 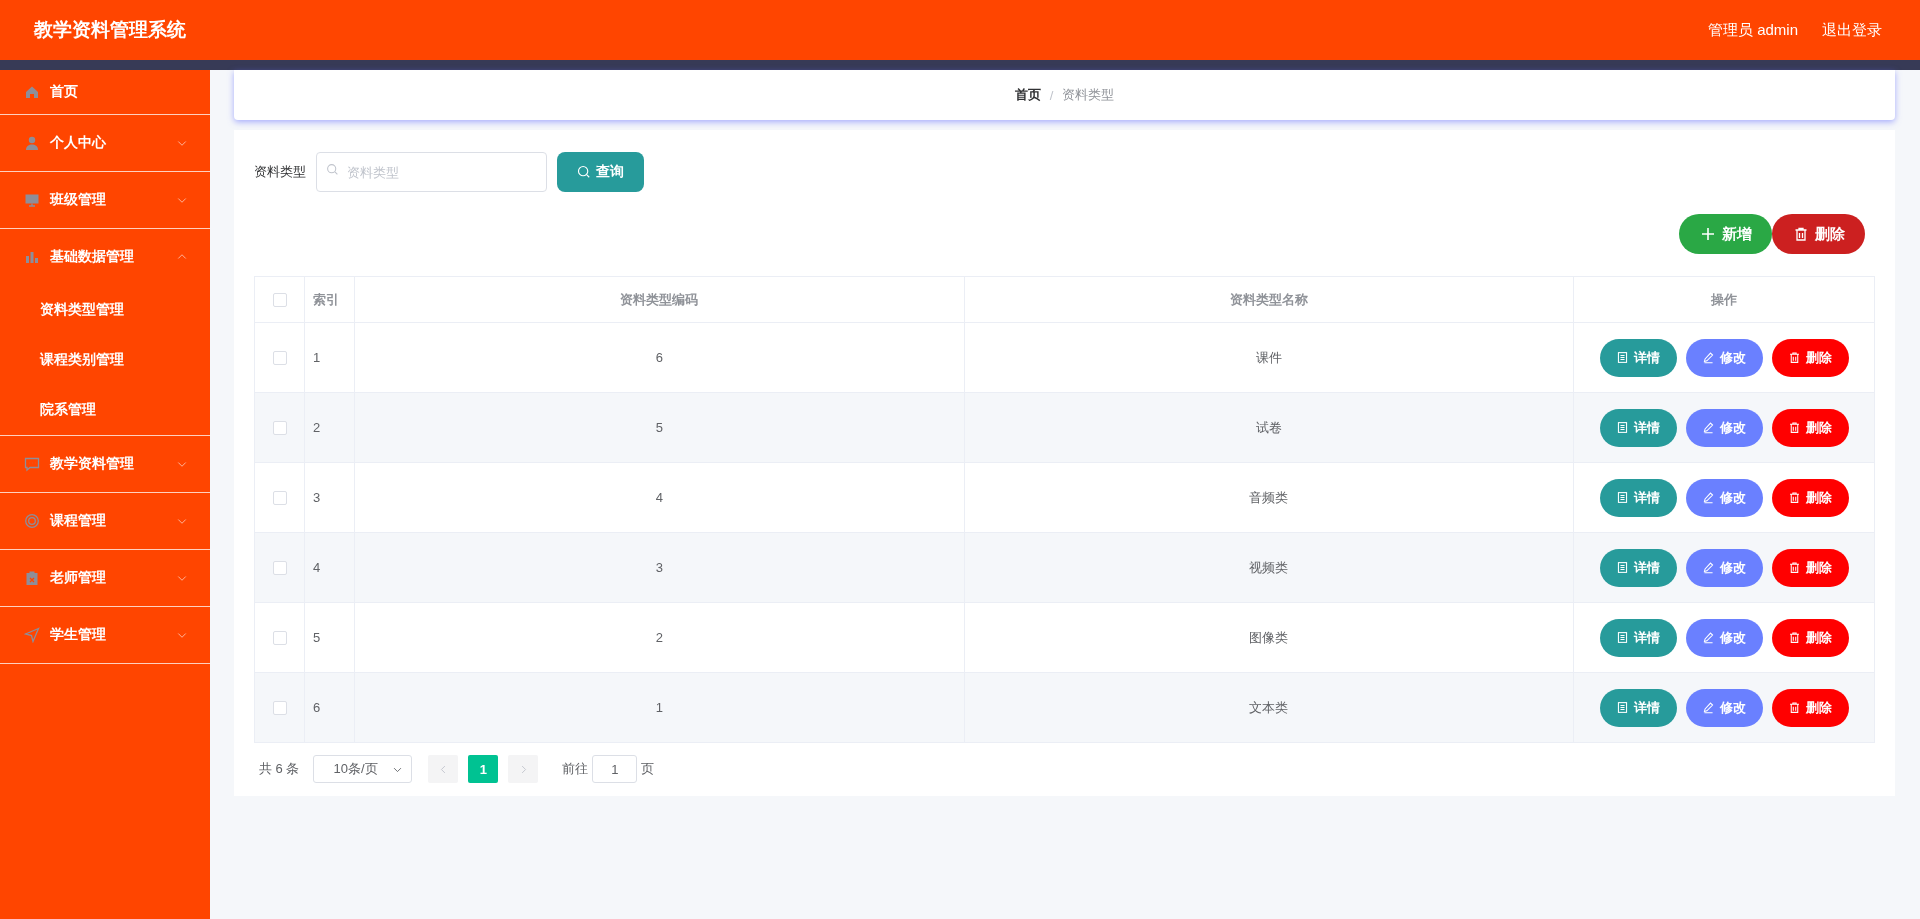 I want to click on menu-item: 学生管理, so click(x=105, y=635).